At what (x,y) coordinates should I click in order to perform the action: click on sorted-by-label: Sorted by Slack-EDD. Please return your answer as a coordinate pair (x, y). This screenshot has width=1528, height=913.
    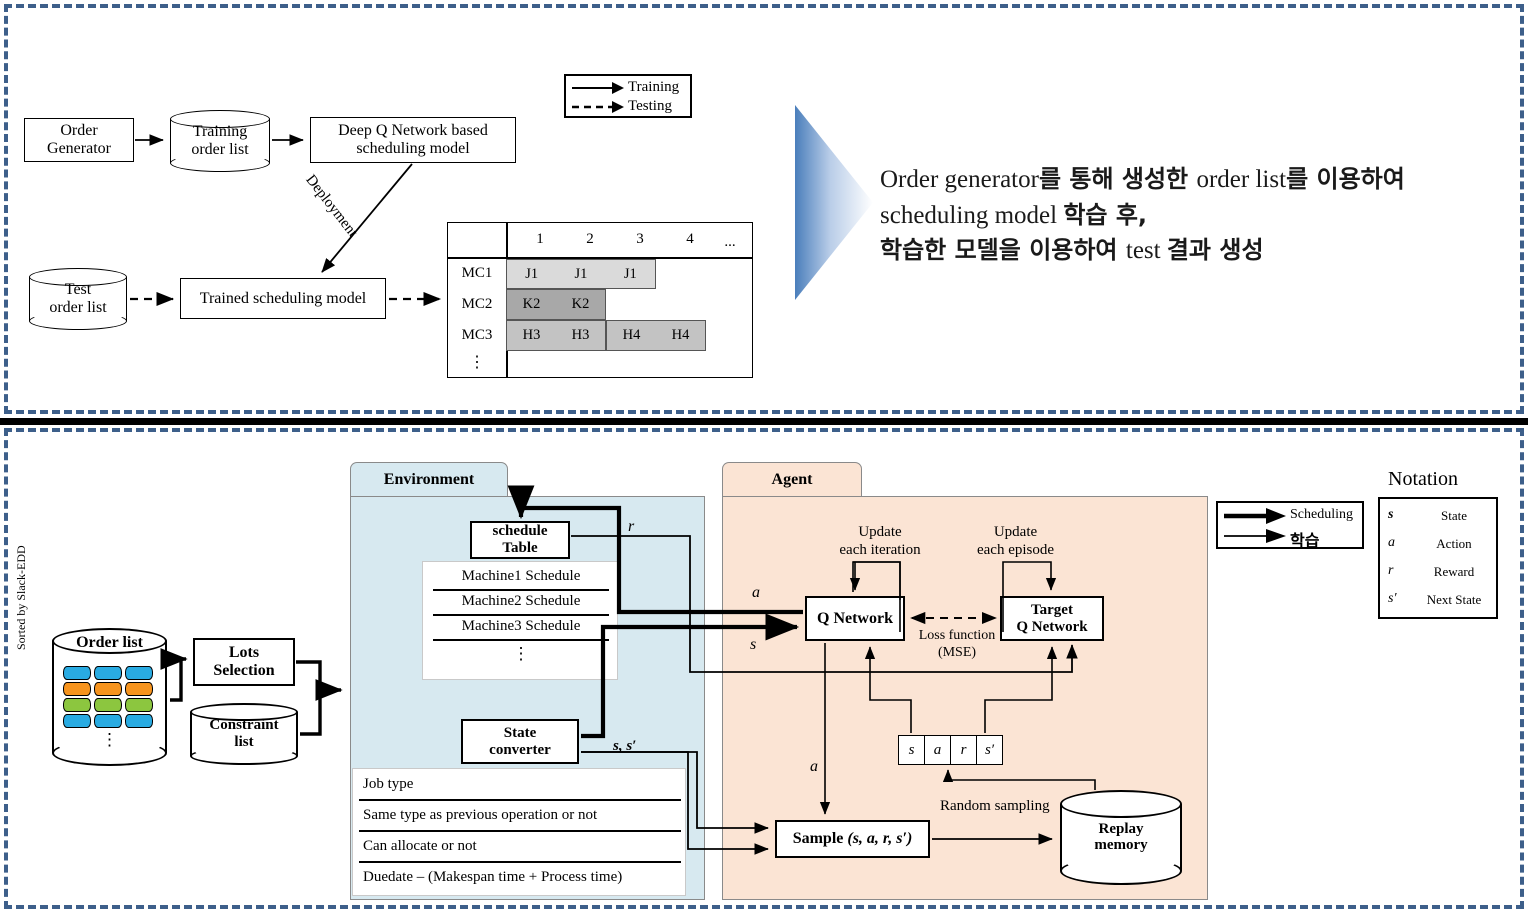
    Looking at the image, I should click on (21, 597).